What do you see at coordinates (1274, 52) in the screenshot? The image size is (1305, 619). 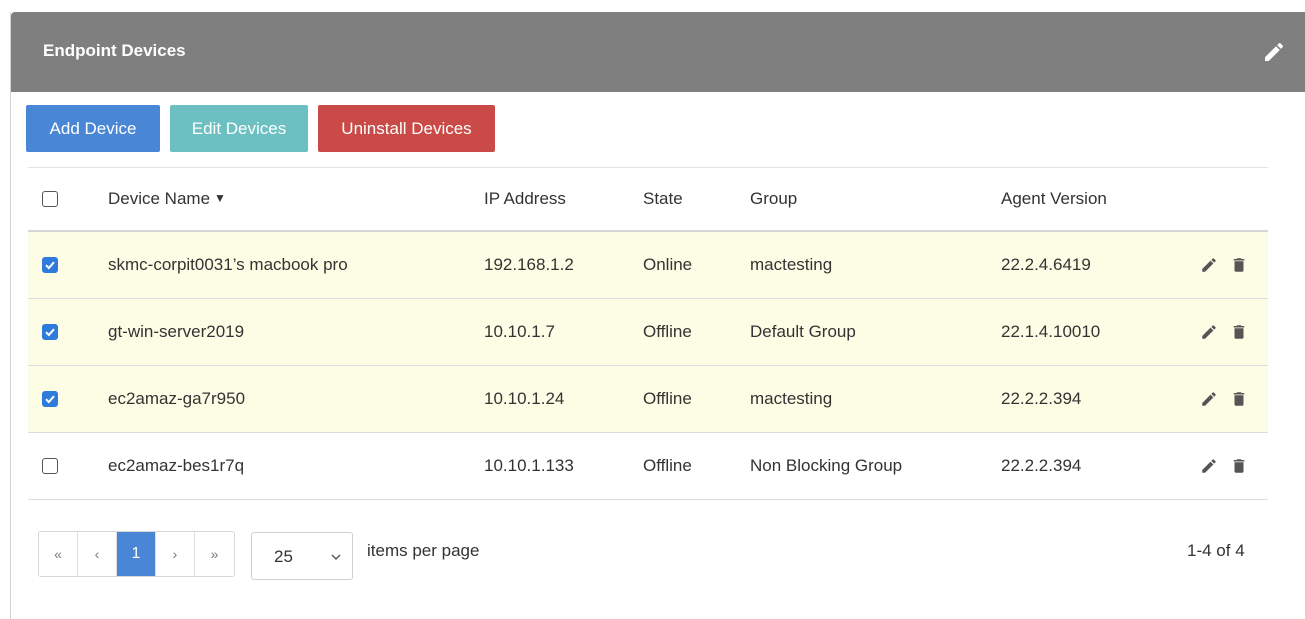 I see `pencil-icon` at bounding box center [1274, 52].